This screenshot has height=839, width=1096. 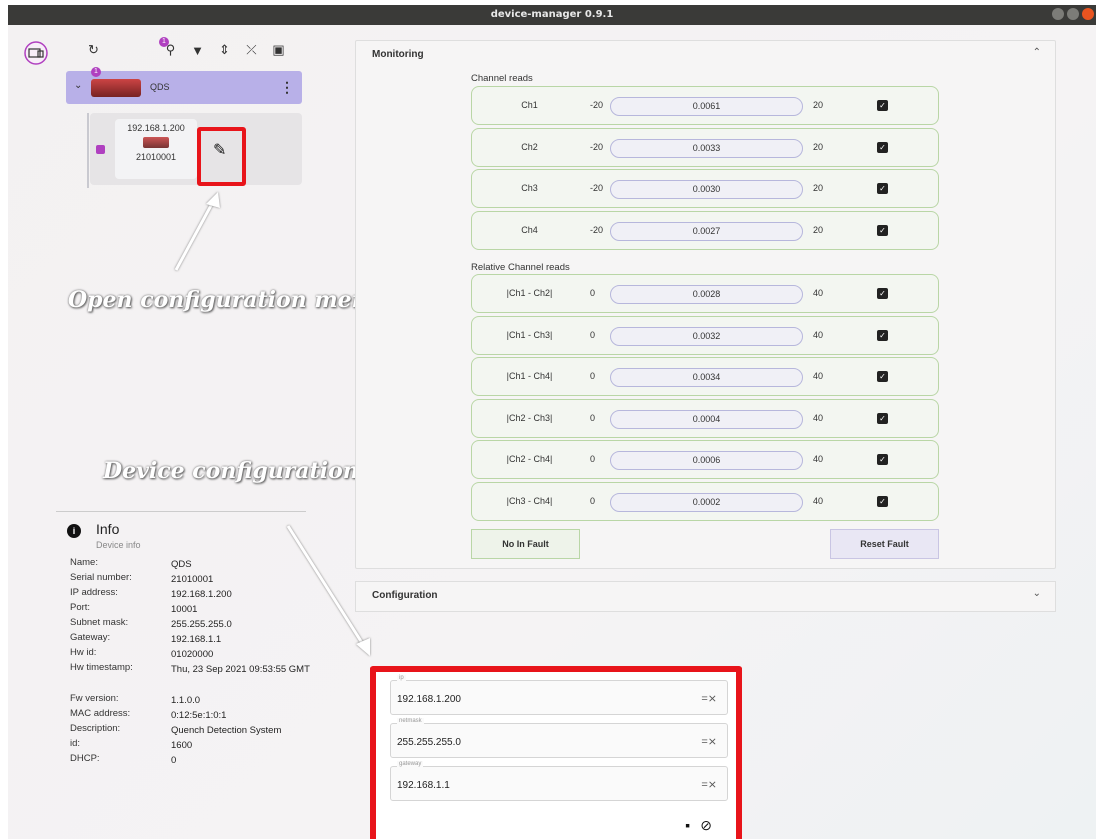 I want to click on collapse-all-button: ⤫, so click(x=251, y=50).